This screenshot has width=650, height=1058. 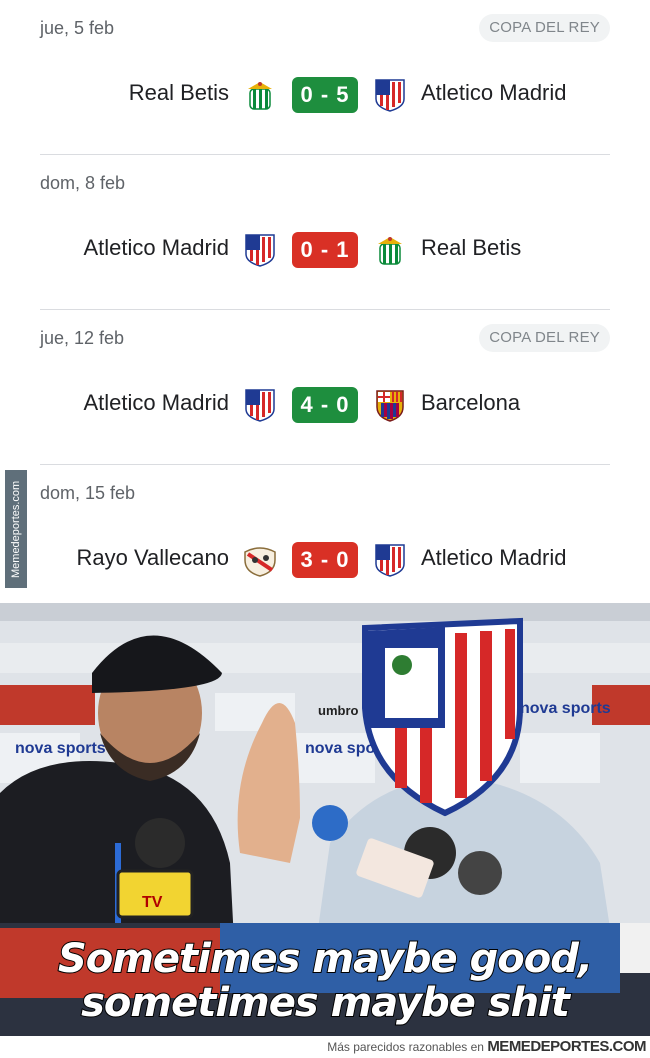 I want to click on away-team-name: Barcelona, so click(x=471, y=402).